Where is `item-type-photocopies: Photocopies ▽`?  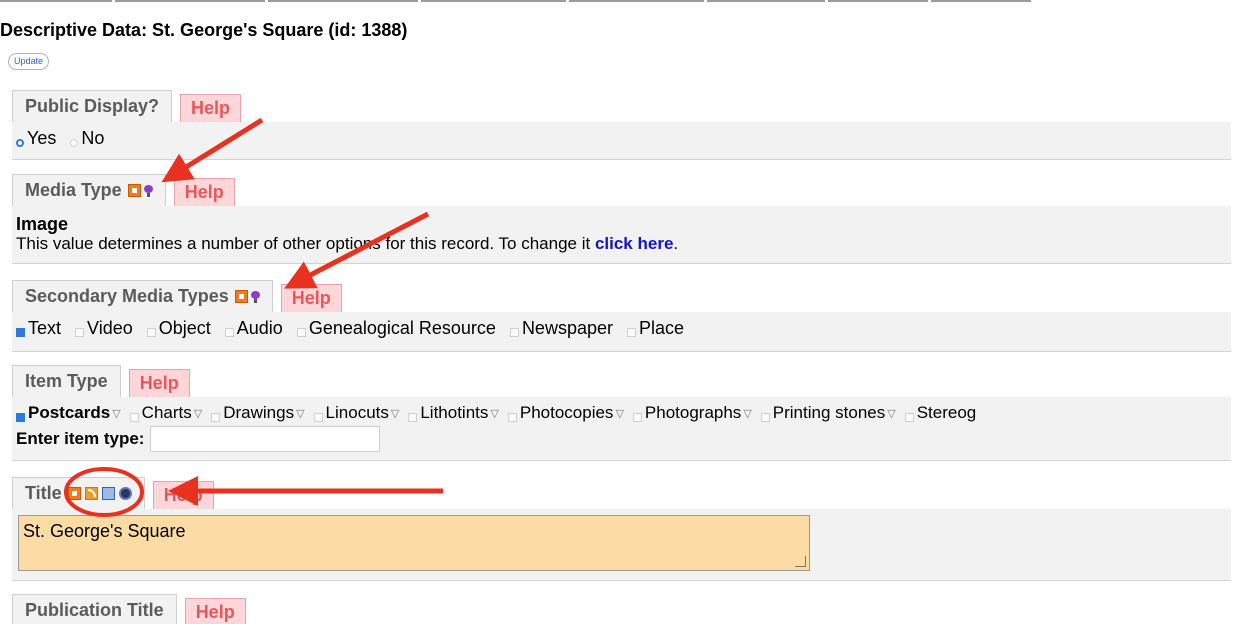
item-type-photocopies: Photocopies ▽ is located at coordinates (567, 413).